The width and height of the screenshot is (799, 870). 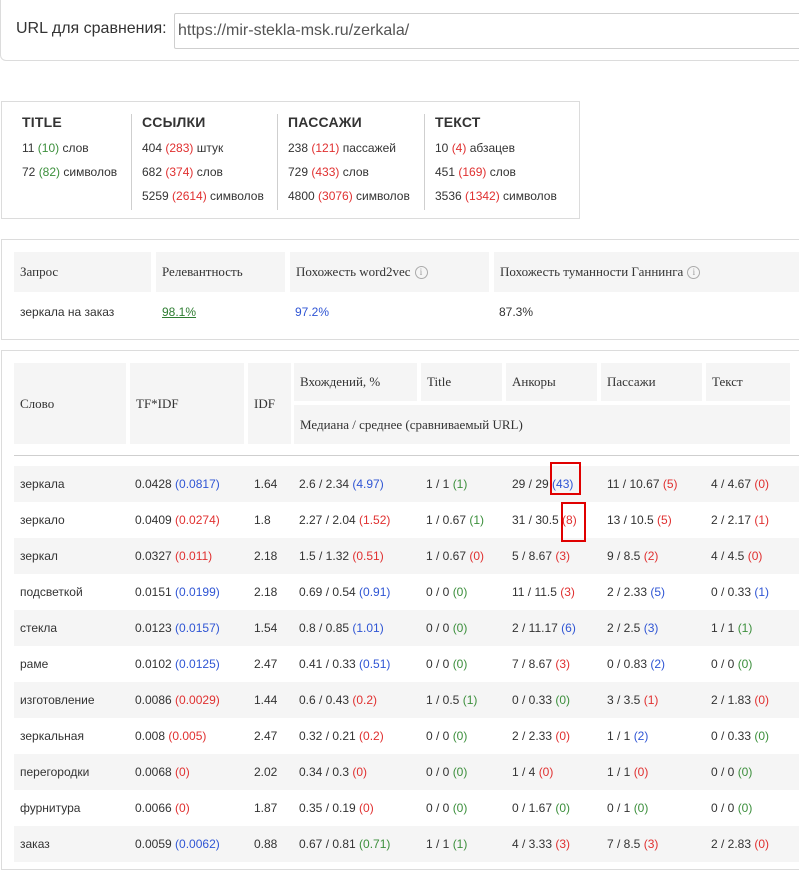 What do you see at coordinates (563, 664) in the screenshot?
I see `cell-compare-value: (3)` at bounding box center [563, 664].